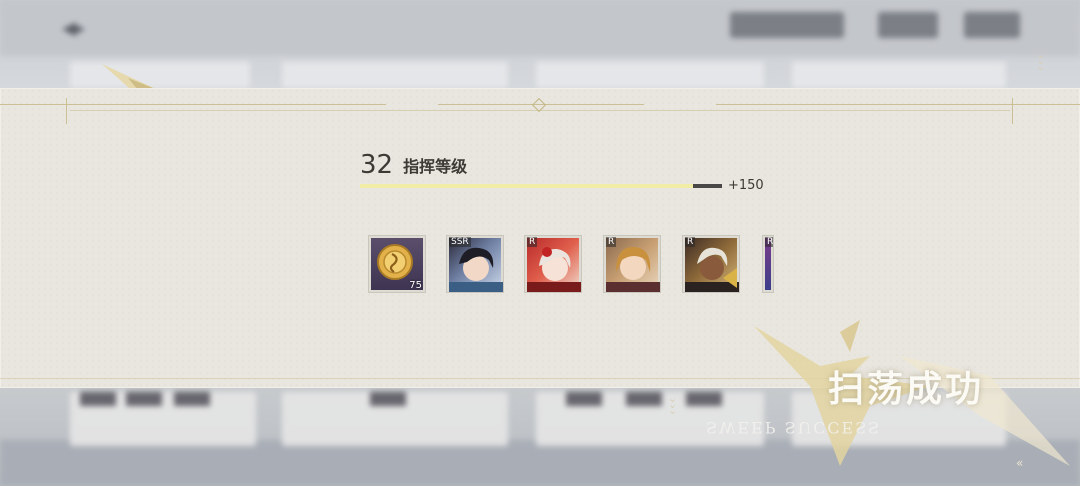 The height and width of the screenshot is (486, 1080). What do you see at coordinates (66, 111) in the screenshot?
I see `frame-left-bar` at bounding box center [66, 111].